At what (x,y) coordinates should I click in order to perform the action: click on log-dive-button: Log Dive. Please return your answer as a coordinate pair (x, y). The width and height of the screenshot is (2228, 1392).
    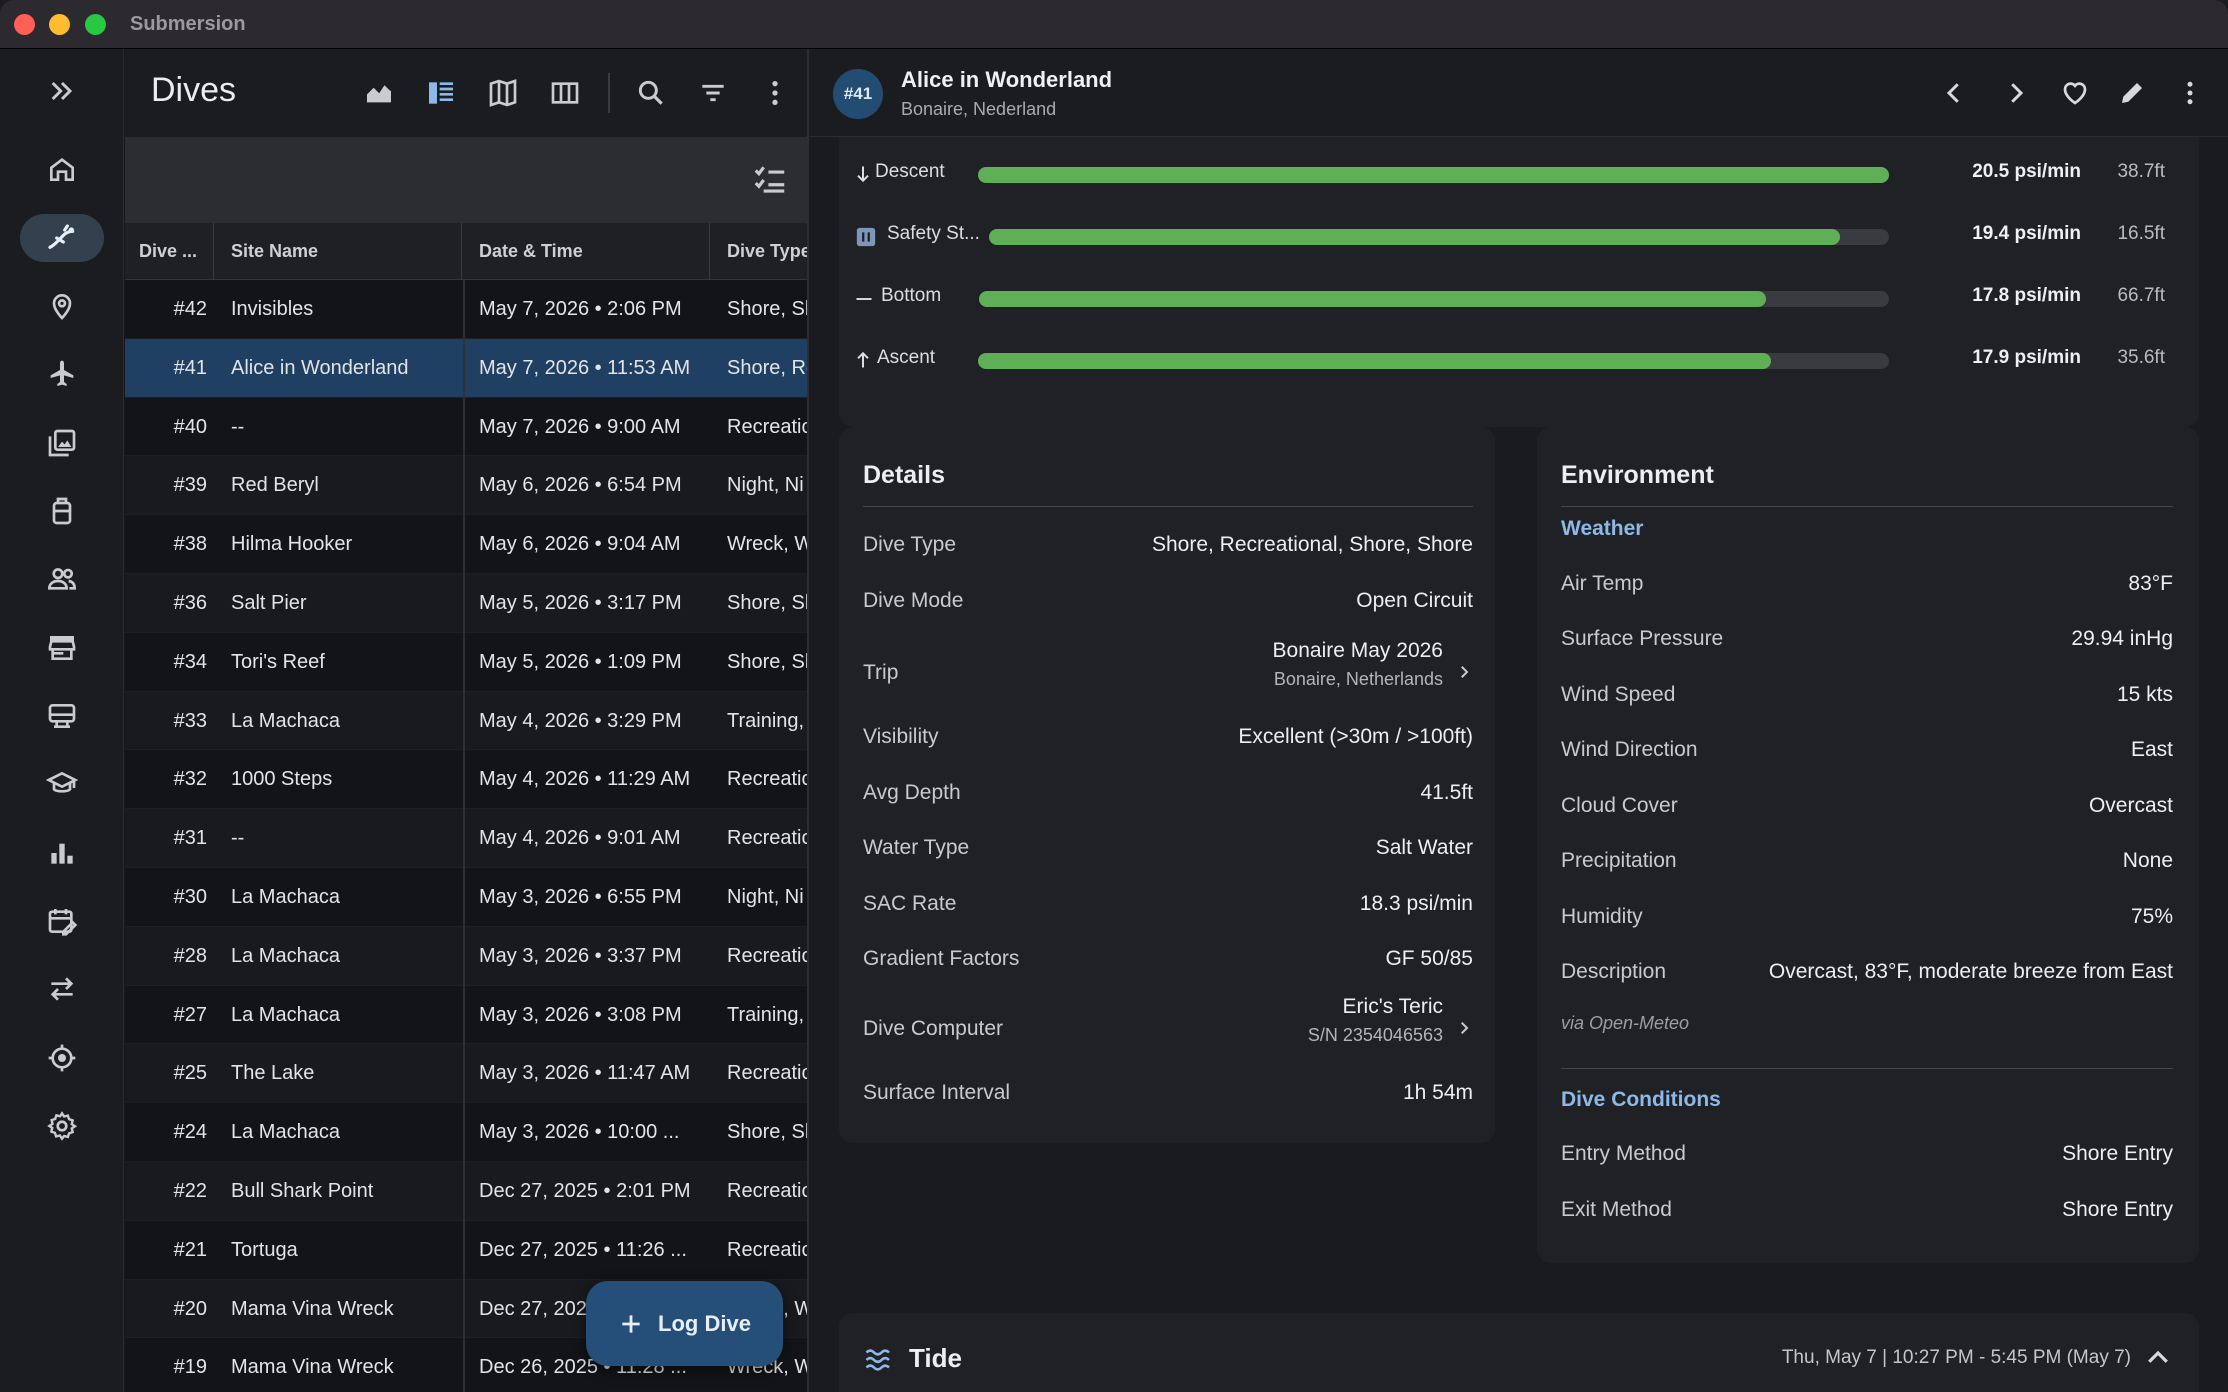
    Looking at the image, I should click on (684, 1323).